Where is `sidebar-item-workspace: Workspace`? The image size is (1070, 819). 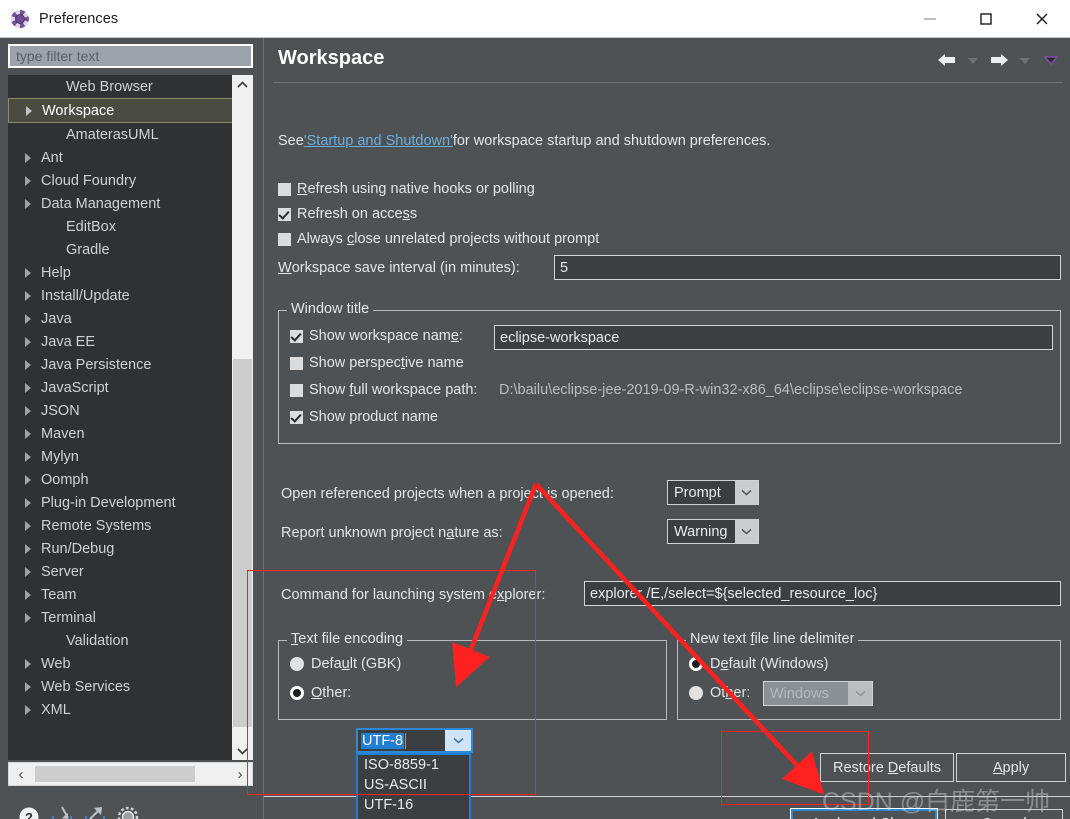 sidebar-item-workspace: Workspace is located at coordinates (122, 110).